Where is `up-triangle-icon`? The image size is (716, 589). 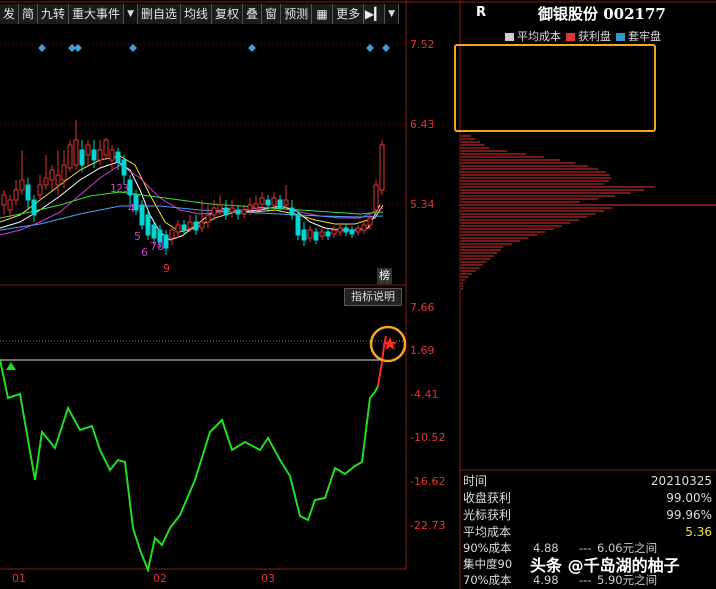
up-triangle-icon is located at coordinates (11, 366).